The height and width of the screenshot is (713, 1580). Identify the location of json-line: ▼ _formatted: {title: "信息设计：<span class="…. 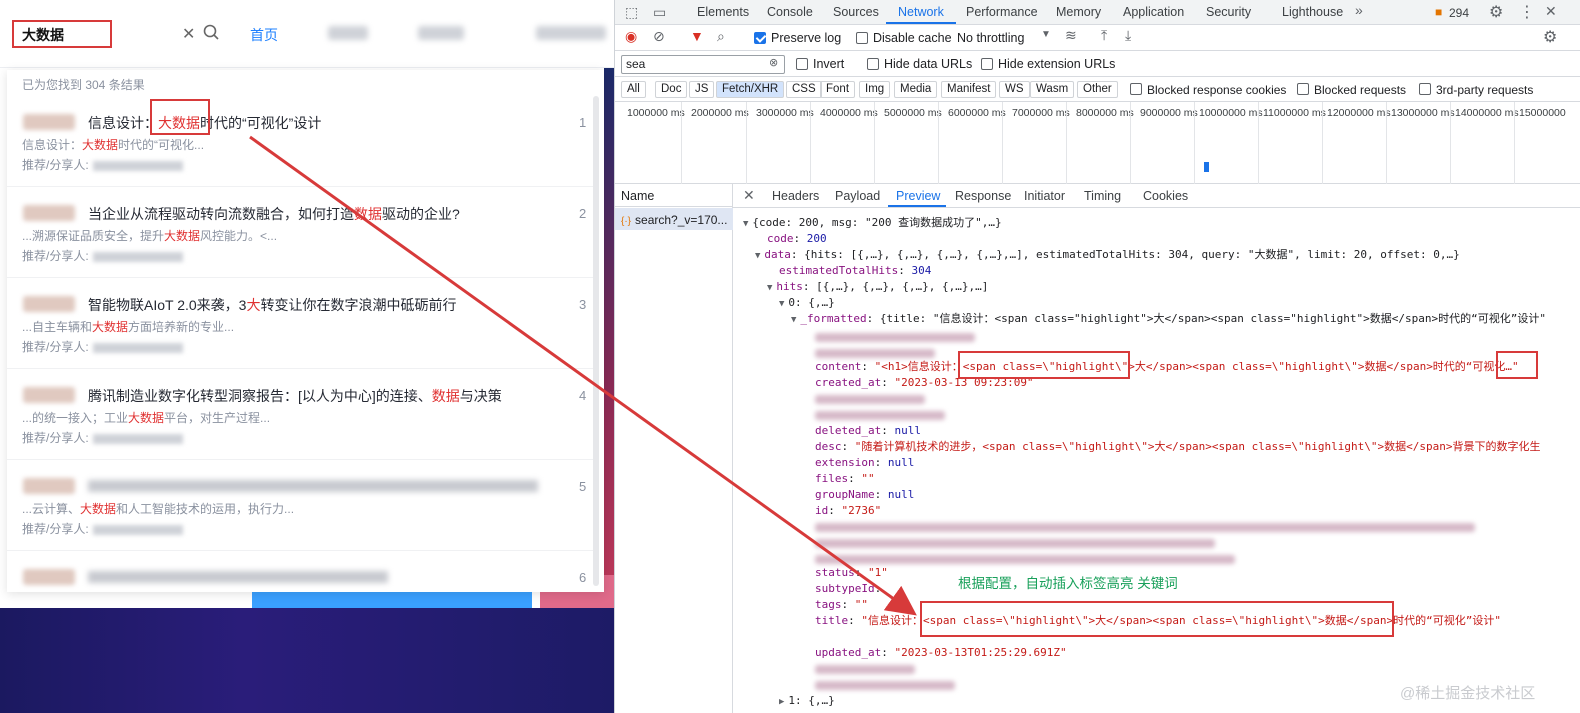
(1168, 319).